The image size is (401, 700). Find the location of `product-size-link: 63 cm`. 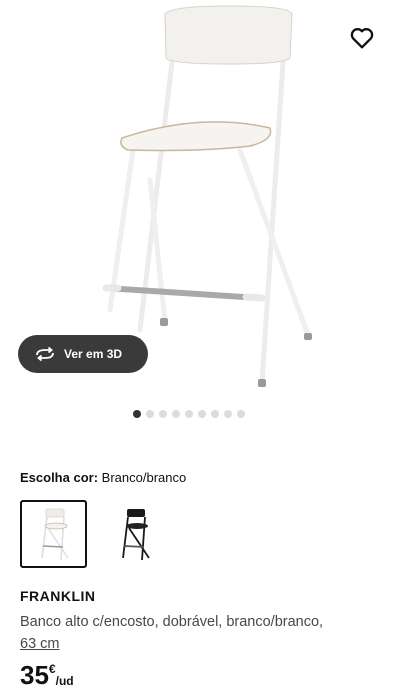

product-size-link: 63 cm is located at coordinates (40, 644).